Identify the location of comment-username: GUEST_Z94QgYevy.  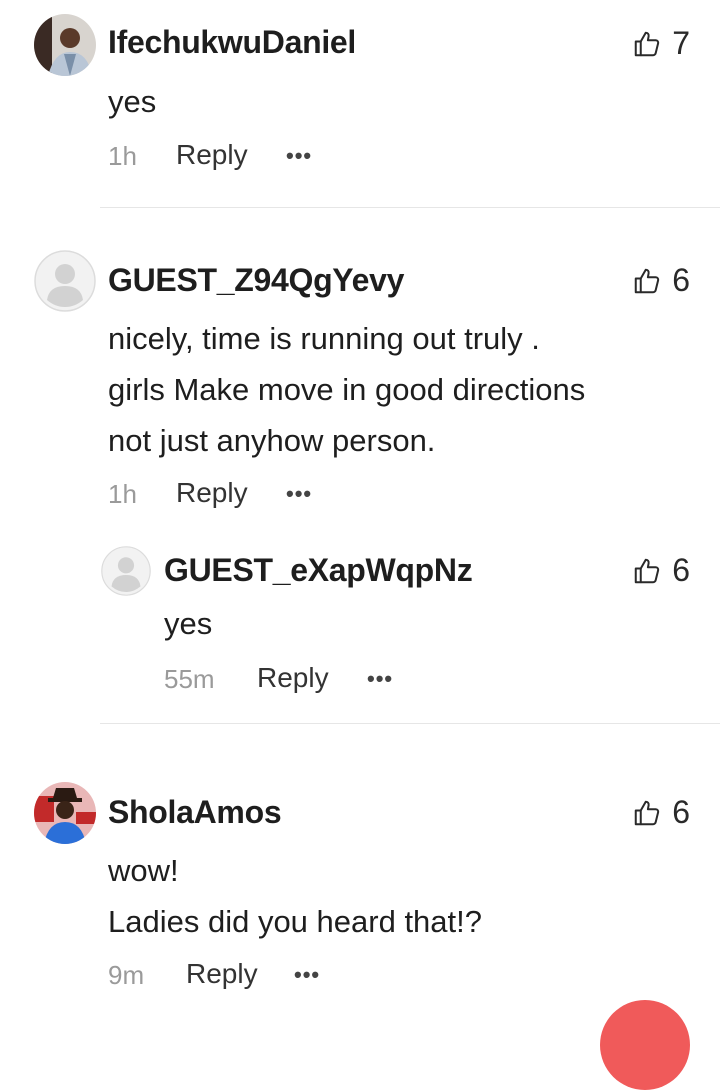
(256, 280).